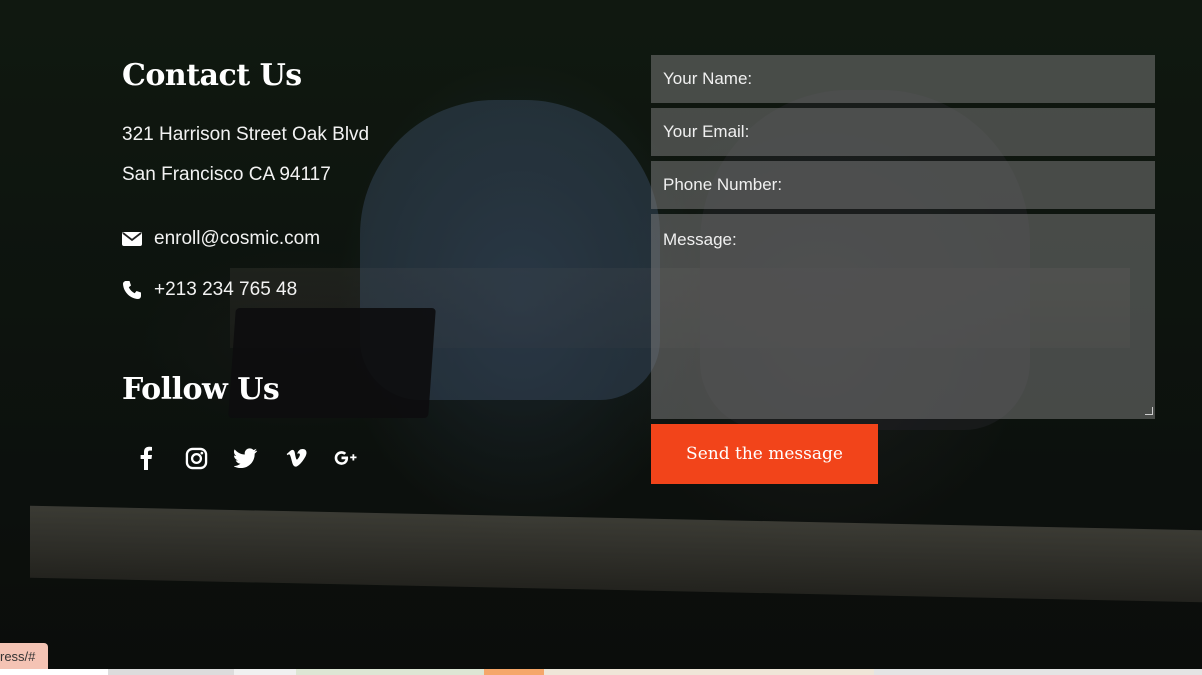  What do you see at coordinates (1149, 411) in the screenshot?
I see `textarea-resize-handle` at bounding box center [1149, 411].